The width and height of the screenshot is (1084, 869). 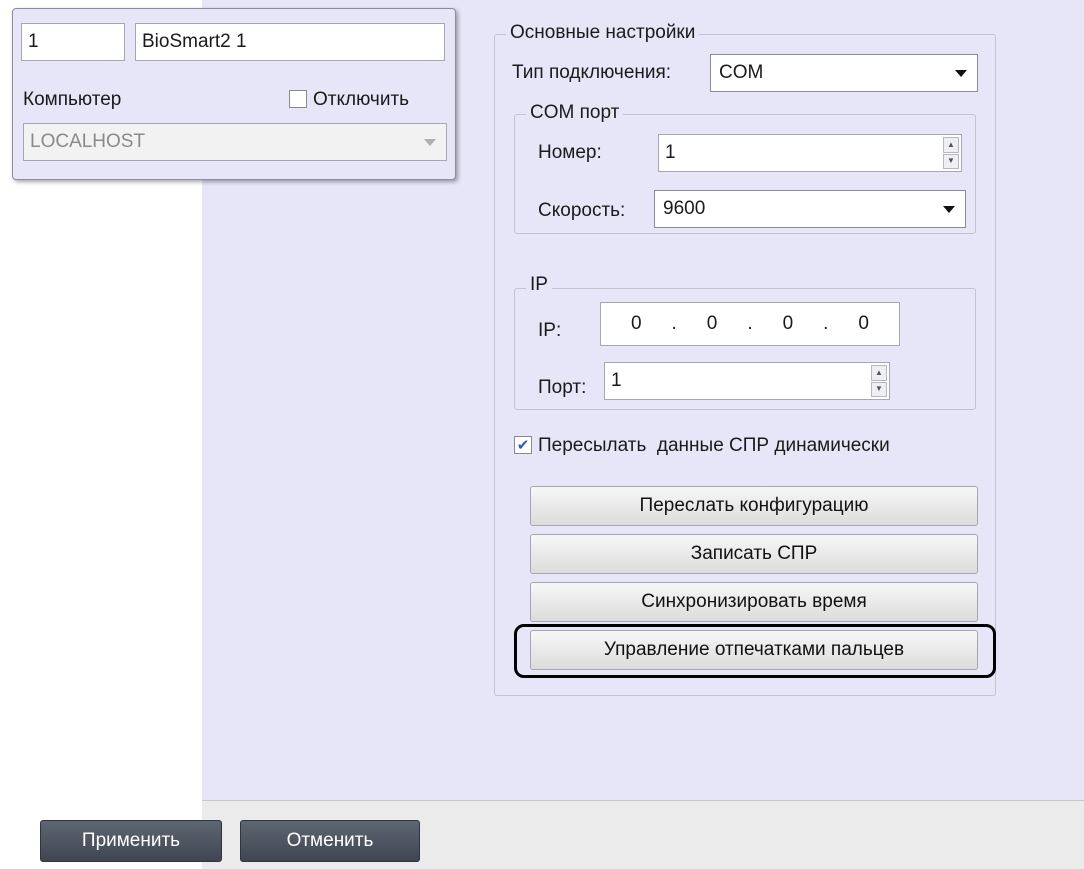 I want to click on write-spr-button: Записать СПР, so click(x=754, y=554).